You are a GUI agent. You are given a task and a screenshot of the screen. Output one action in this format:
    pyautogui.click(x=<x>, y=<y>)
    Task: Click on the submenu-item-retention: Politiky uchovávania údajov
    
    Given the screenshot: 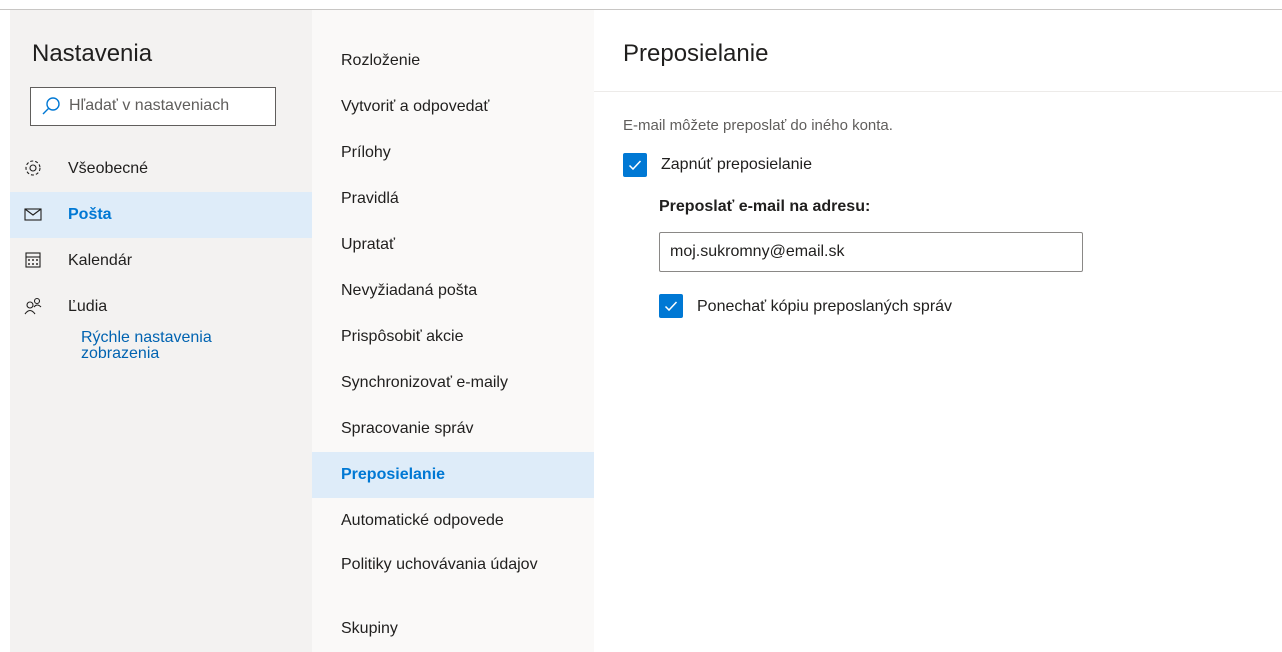 What is the action you would take?
    pyautogui.click(x=453, y=574)
    